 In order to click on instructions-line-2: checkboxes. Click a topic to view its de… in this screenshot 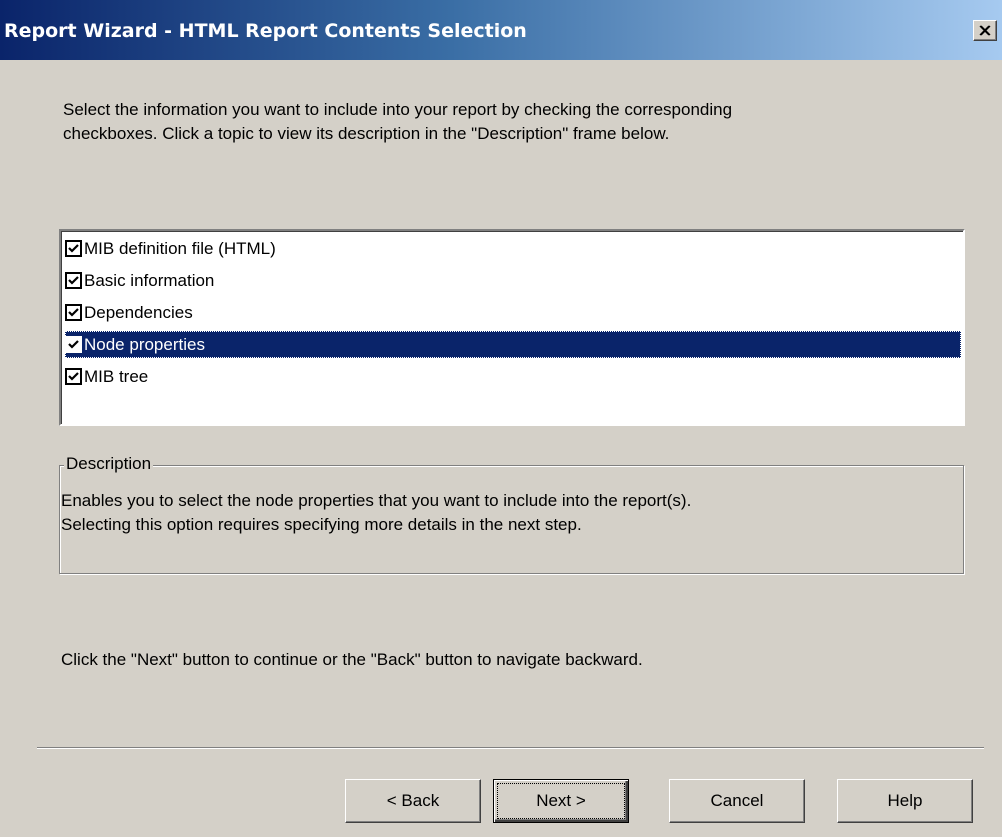, I will do `click(366, 133)`.